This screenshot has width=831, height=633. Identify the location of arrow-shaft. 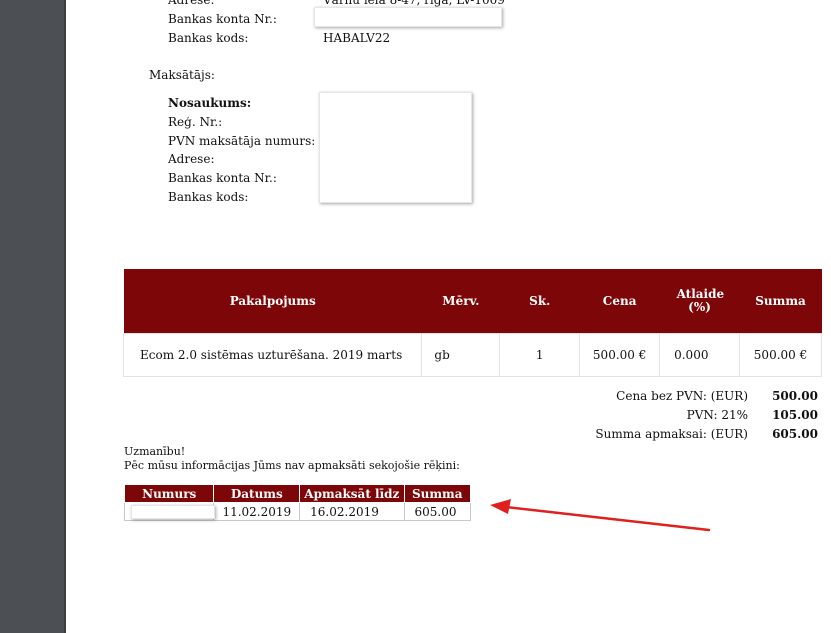
(607, 518).